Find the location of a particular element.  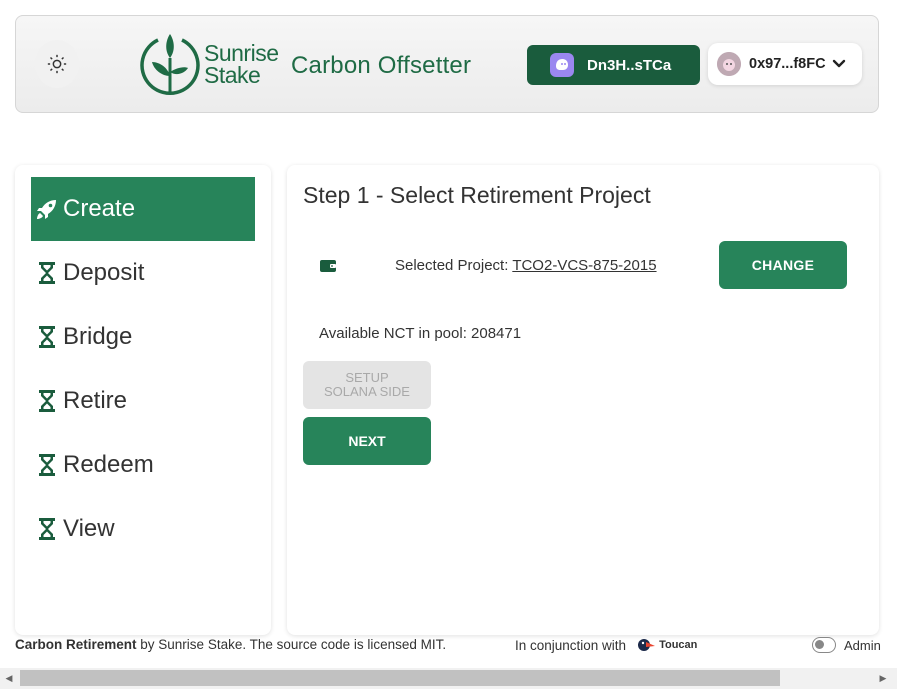

sidebar-item-create: Create is located at coordinates (143, 209).